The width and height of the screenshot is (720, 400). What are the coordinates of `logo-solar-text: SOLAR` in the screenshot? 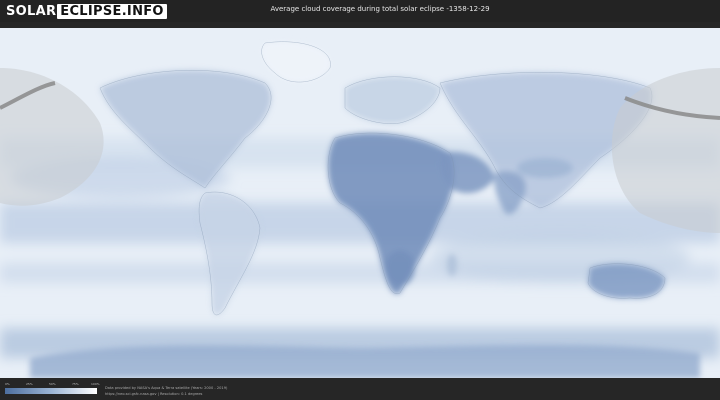 It's located at (31, 11).